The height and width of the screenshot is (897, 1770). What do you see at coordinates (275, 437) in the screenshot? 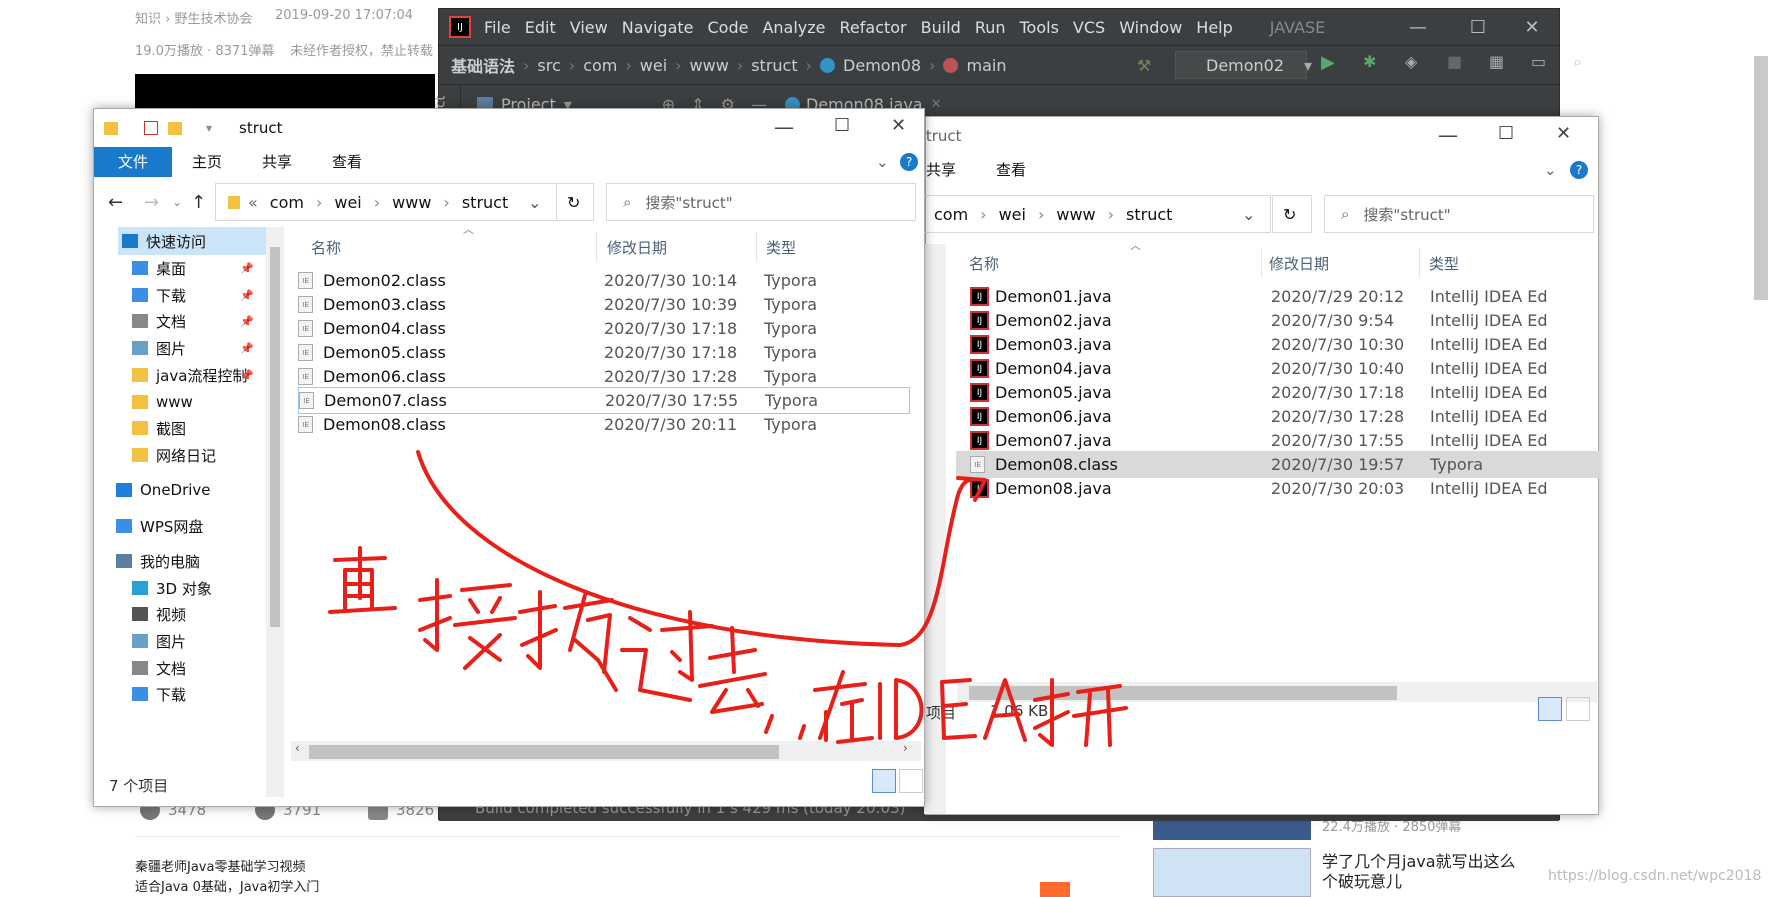
I see `left-nav-scroll-thumb` at bounding box center [275, 437].